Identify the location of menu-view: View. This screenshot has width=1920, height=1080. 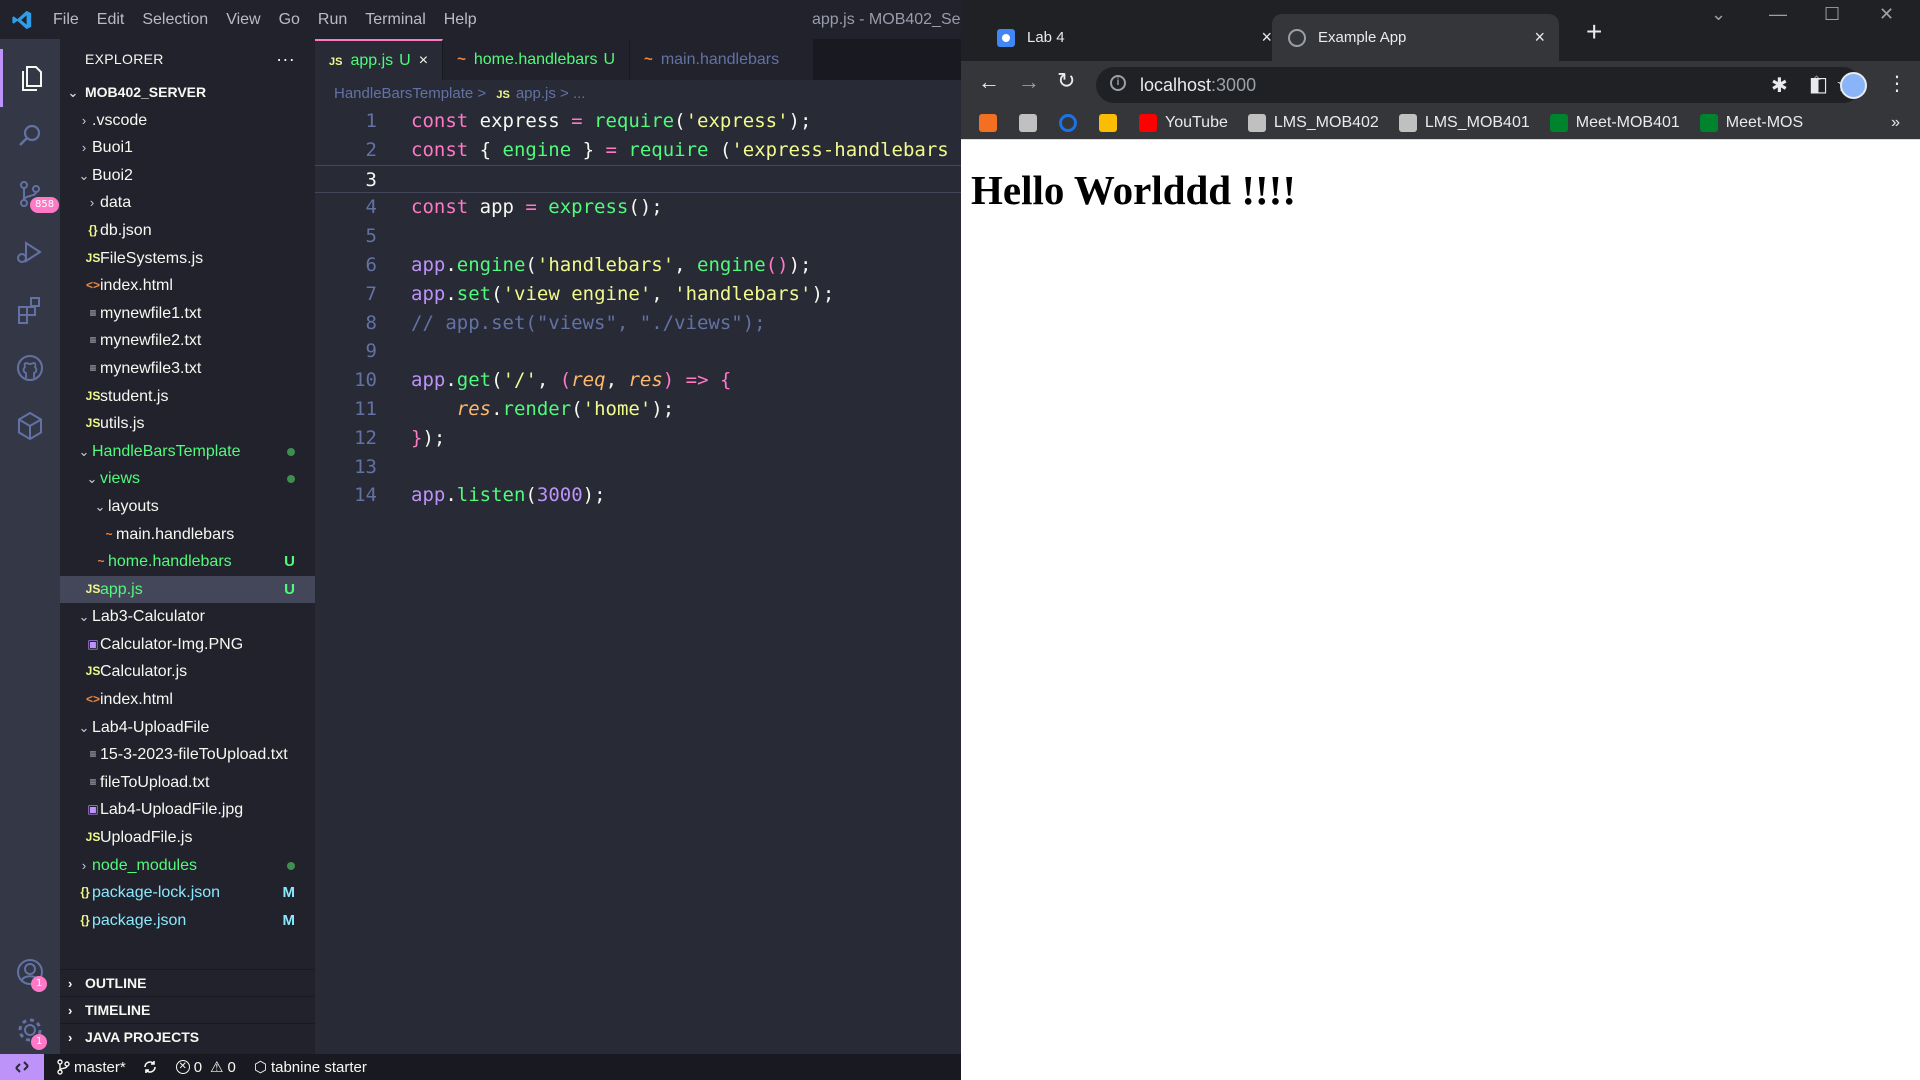
(243, 19).